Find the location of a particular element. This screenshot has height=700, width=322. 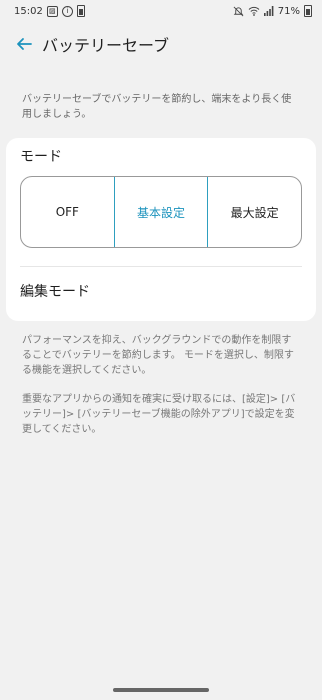

status-bar: 15:02 ▨ i 71% is located at coordinates (161, 11).